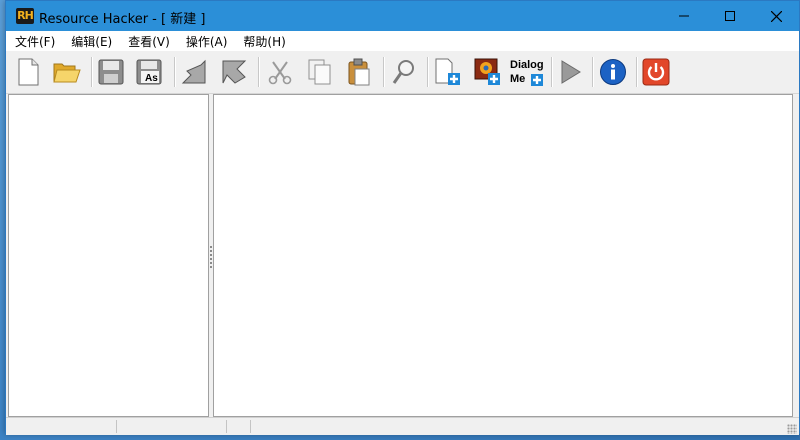 The height and width of the screenshot is (440, 800). What do you see at coordinates (122, 19) in the screenshot?
I see `window-title: Resource Hacker - [ 新建 ]` at bounding box center [122, 19].